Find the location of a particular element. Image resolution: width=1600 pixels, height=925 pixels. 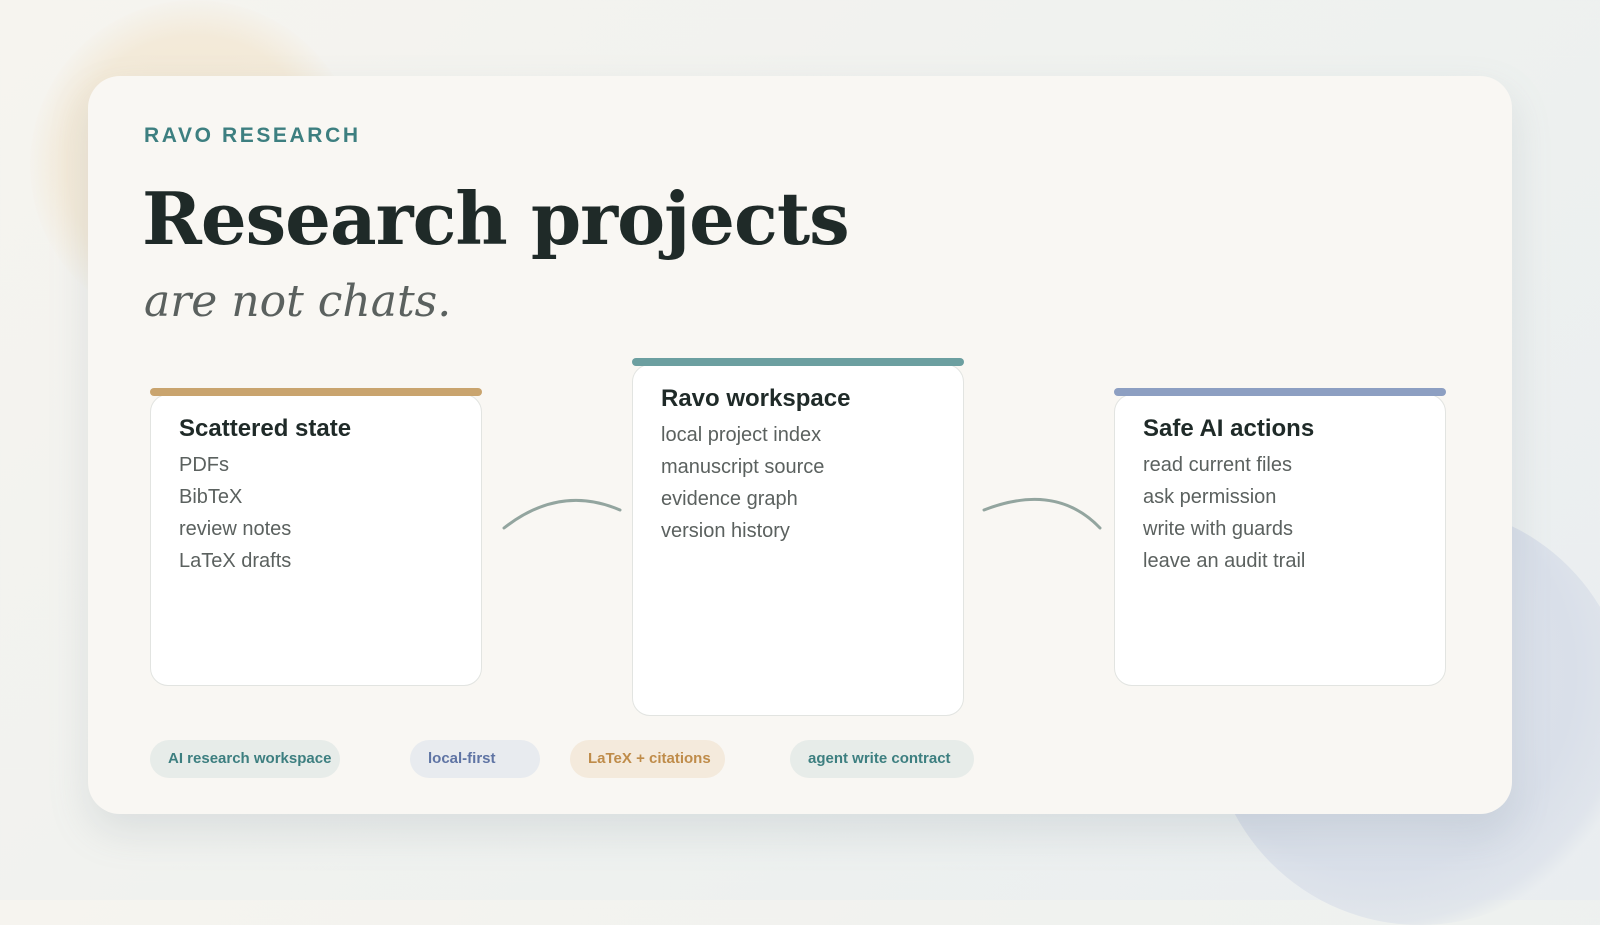

tag-ai-research-workspace: AI research workspace is located at coordinates (245, 759).